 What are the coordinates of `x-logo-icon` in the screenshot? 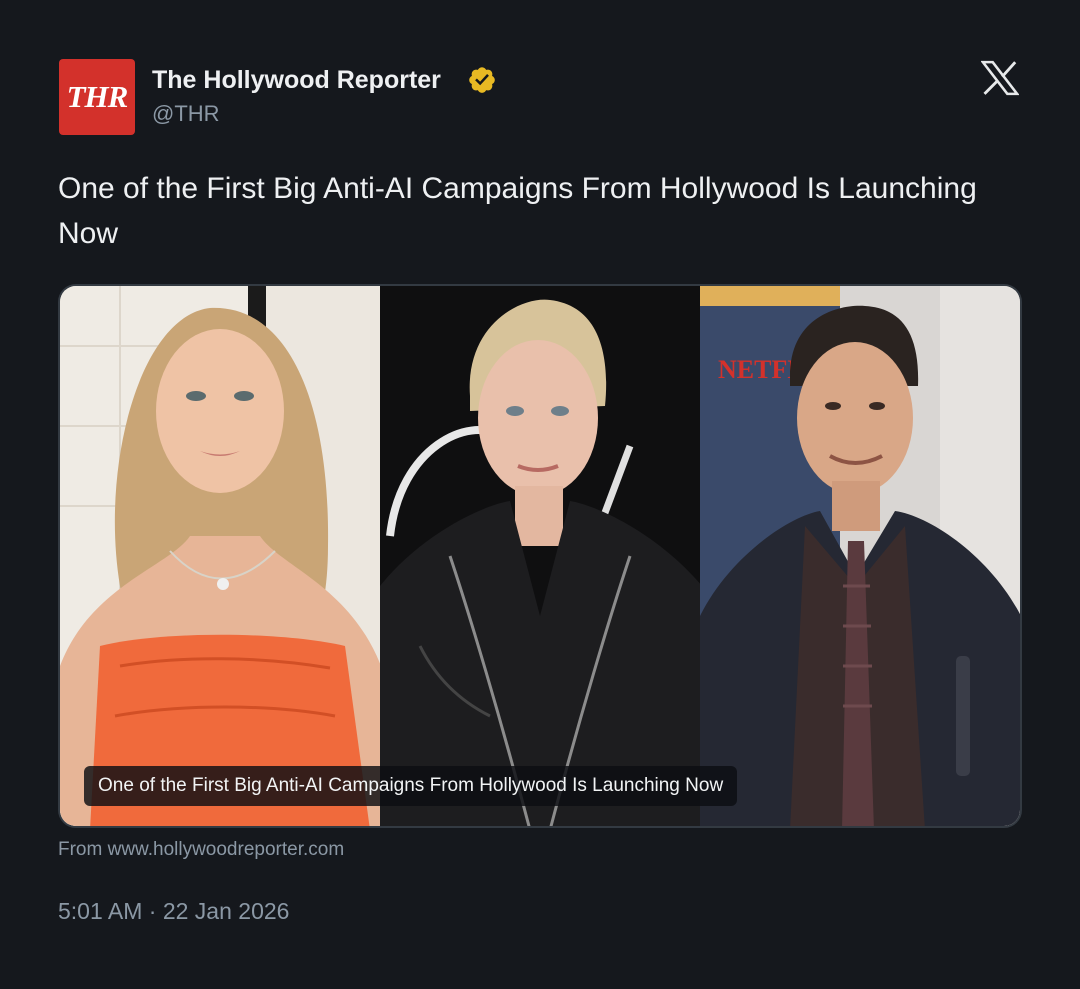 It's located at (1000, 78).